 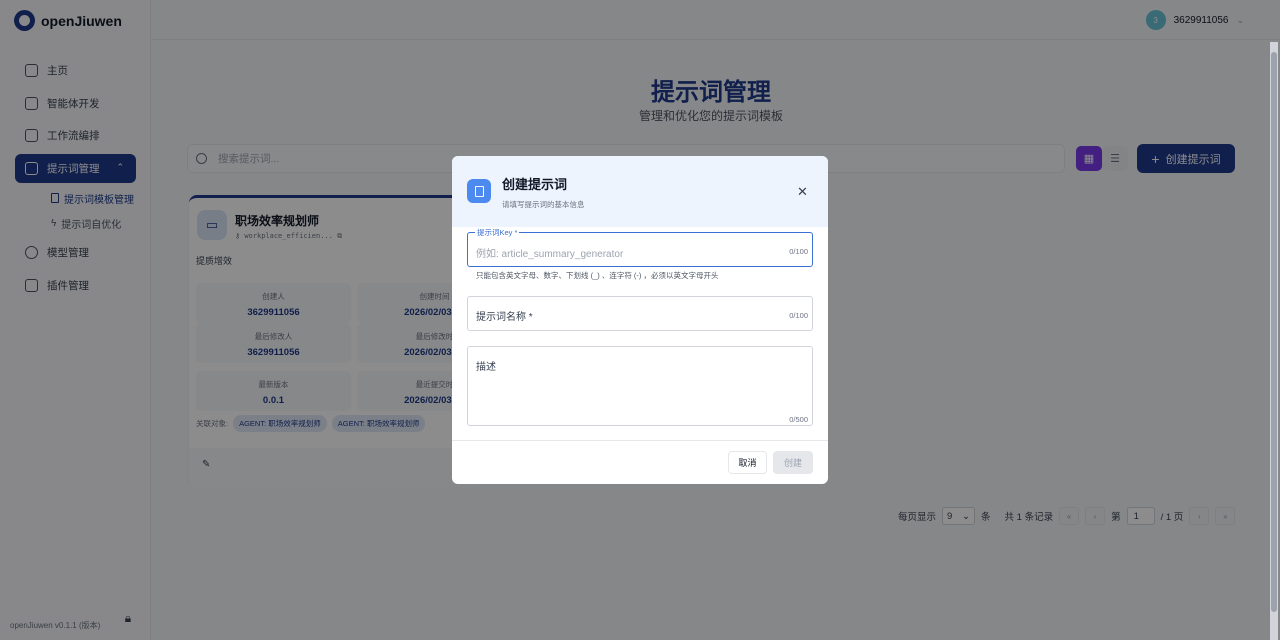 What do you see at coordinates (793, 462) in the screenshot?
I see `create-button: 创建` at bounding box center [793, 462].